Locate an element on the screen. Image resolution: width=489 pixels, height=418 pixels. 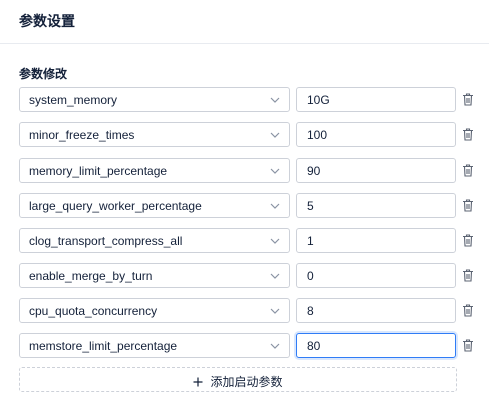
param-row: minor_freeze_times 100 is located at coordinates (249, 134).